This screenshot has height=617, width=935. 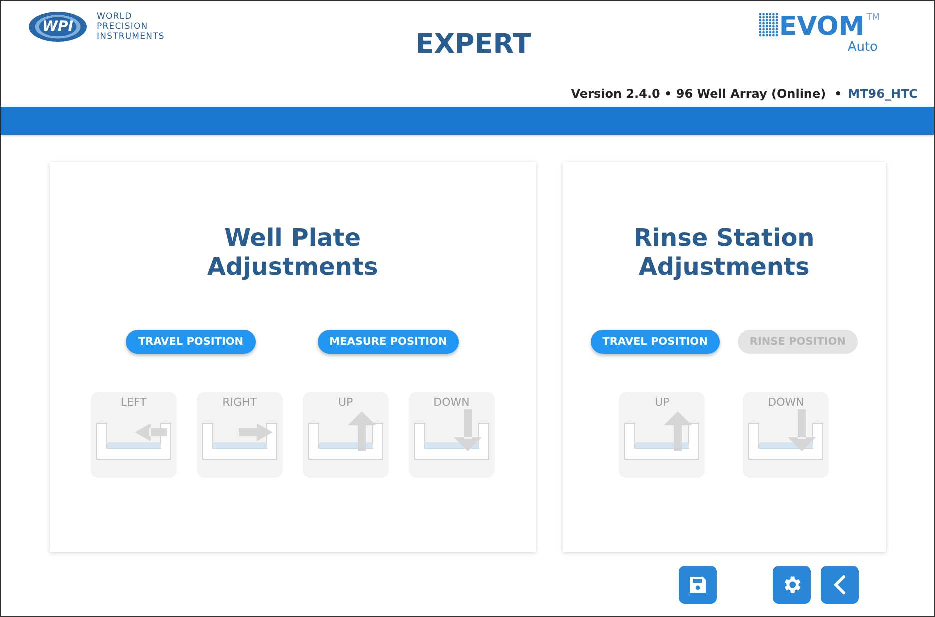 What do you see at coordinates (769, 25) in the screenshot?
I see `dot-grid-icon` at bounding box center [769, 25].